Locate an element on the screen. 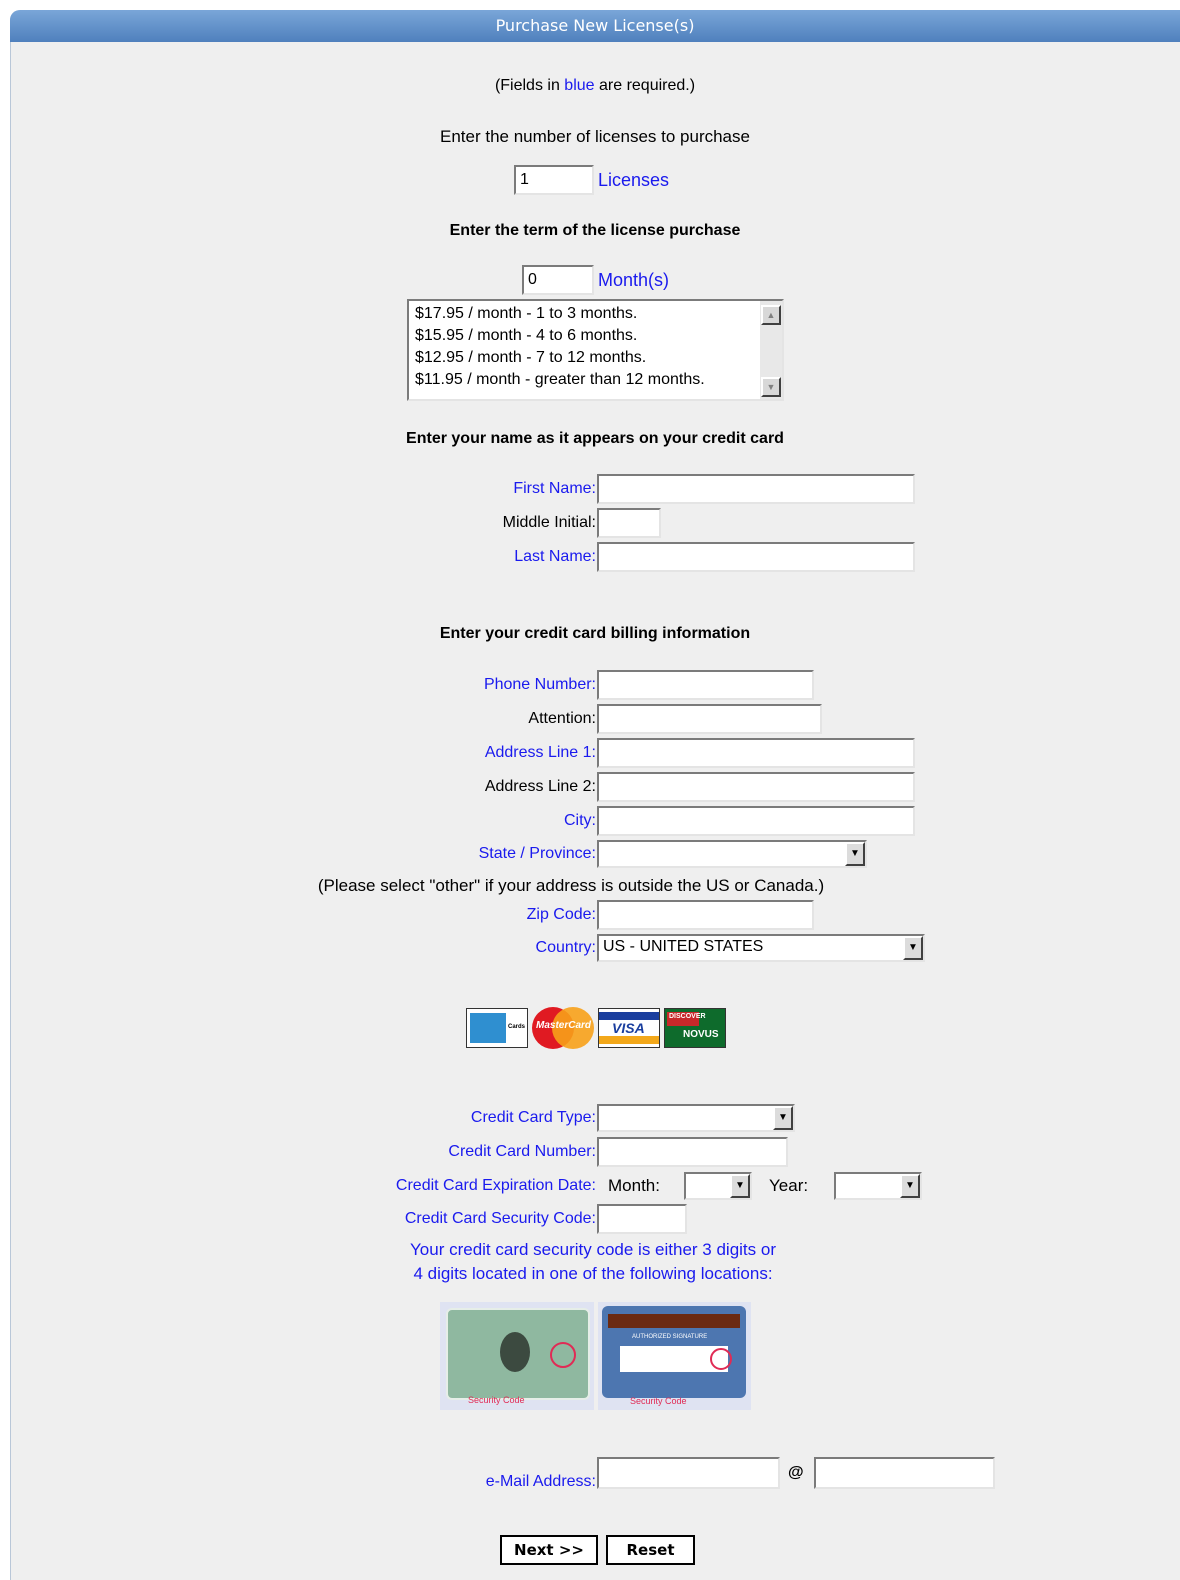 The width and height of the screenshot is (1180, 1580). licenses-input is located at coordinates (554, 180).